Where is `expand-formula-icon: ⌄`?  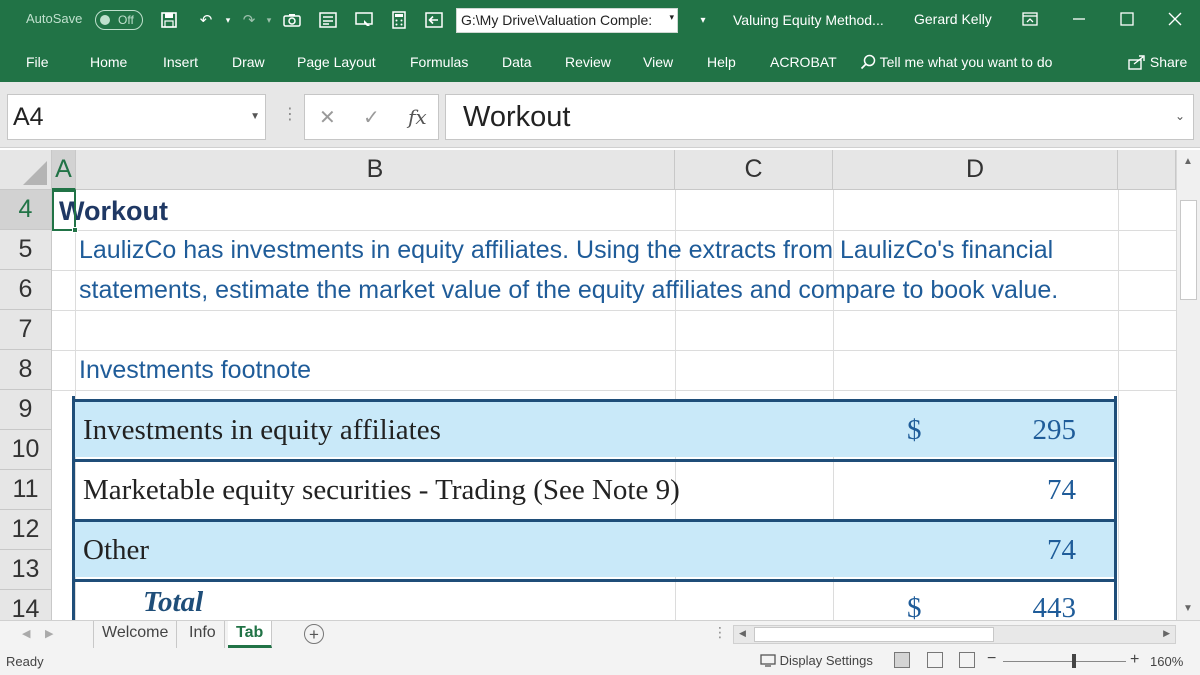 expand-formula-icon: ⌄ is located at coordinates (1180, 116).